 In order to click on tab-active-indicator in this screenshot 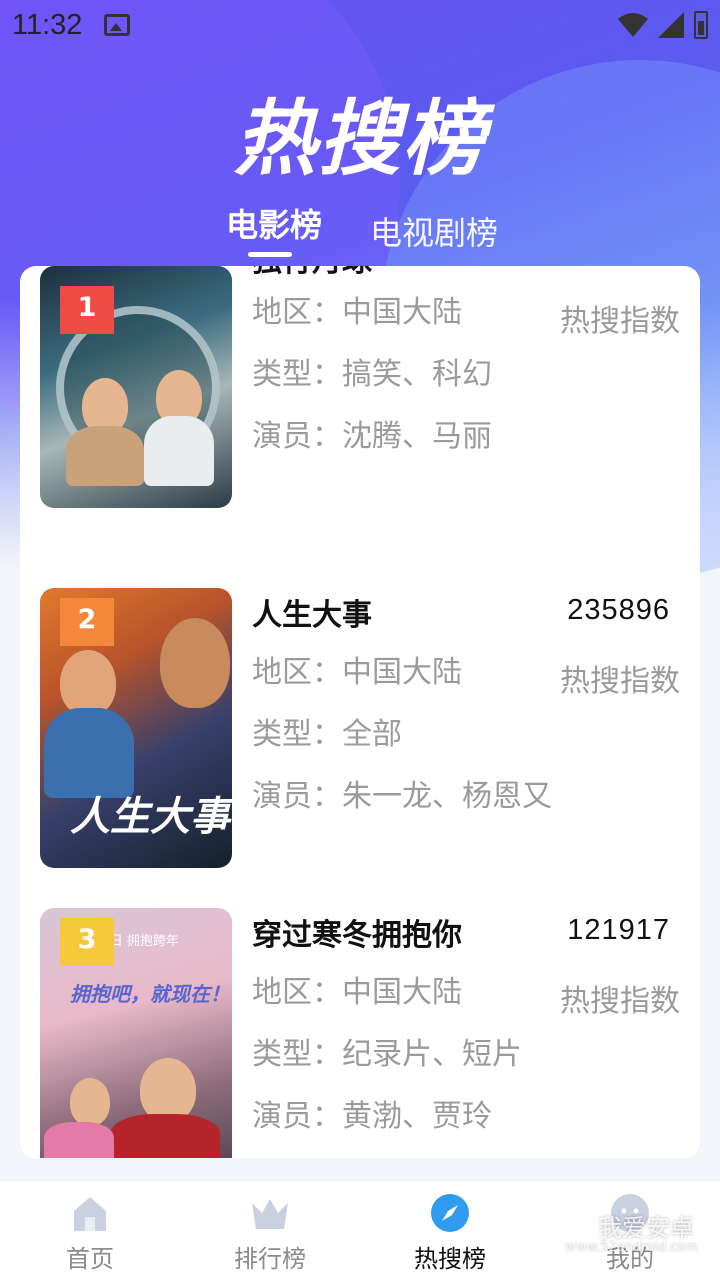, I will do `click(270, 254)`.